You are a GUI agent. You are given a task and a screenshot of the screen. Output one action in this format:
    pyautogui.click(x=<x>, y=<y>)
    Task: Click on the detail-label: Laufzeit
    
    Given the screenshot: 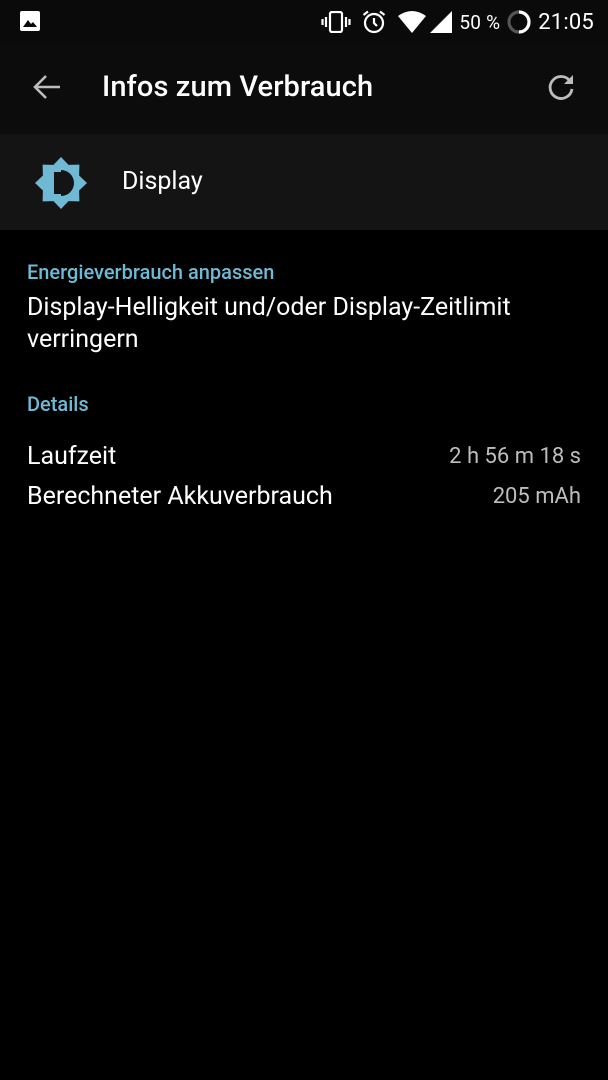 What is the action you would take?
    pyautogui.click(x=72, y=456)
    